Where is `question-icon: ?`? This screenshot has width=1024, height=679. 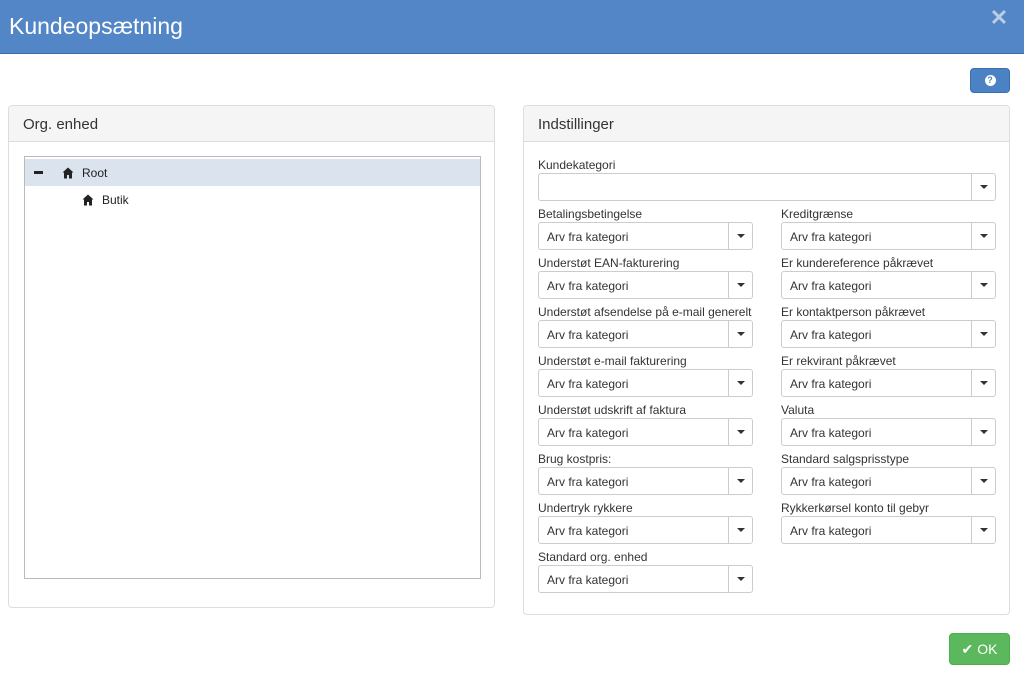 question-icon: ? is located at coordinates (990, 80).